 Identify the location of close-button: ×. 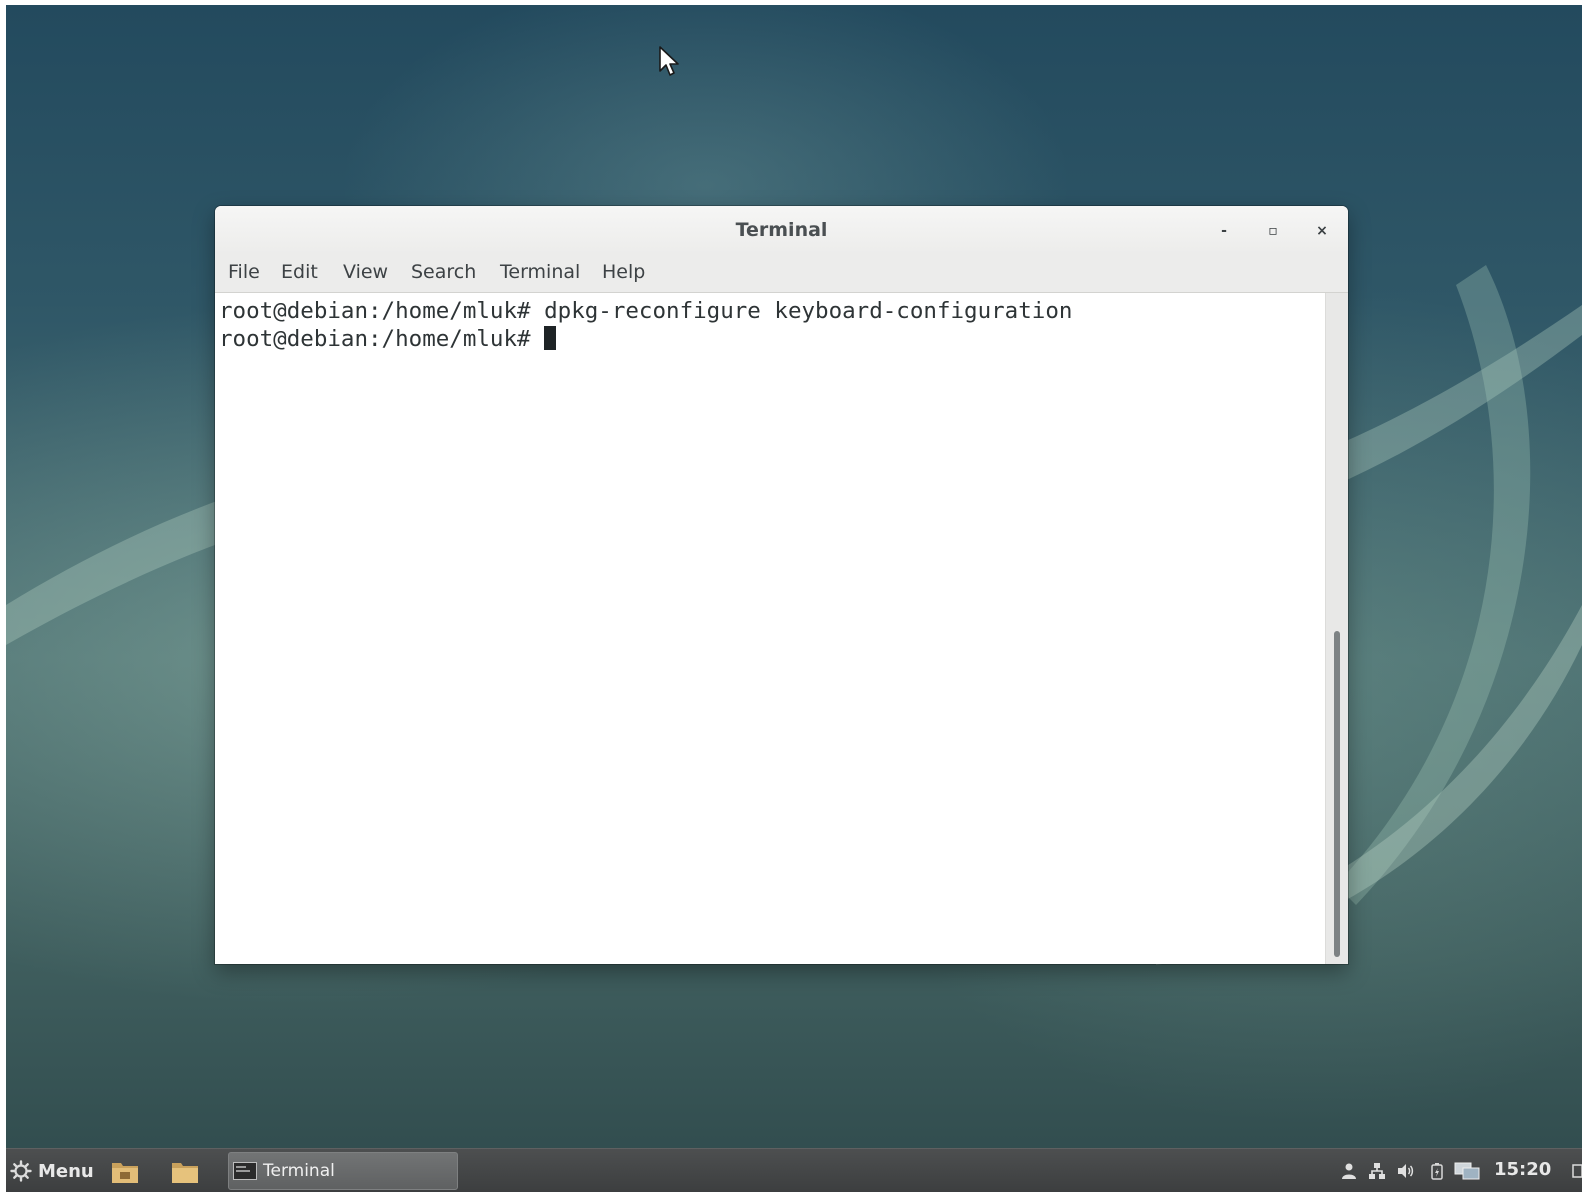
(1322, 231).